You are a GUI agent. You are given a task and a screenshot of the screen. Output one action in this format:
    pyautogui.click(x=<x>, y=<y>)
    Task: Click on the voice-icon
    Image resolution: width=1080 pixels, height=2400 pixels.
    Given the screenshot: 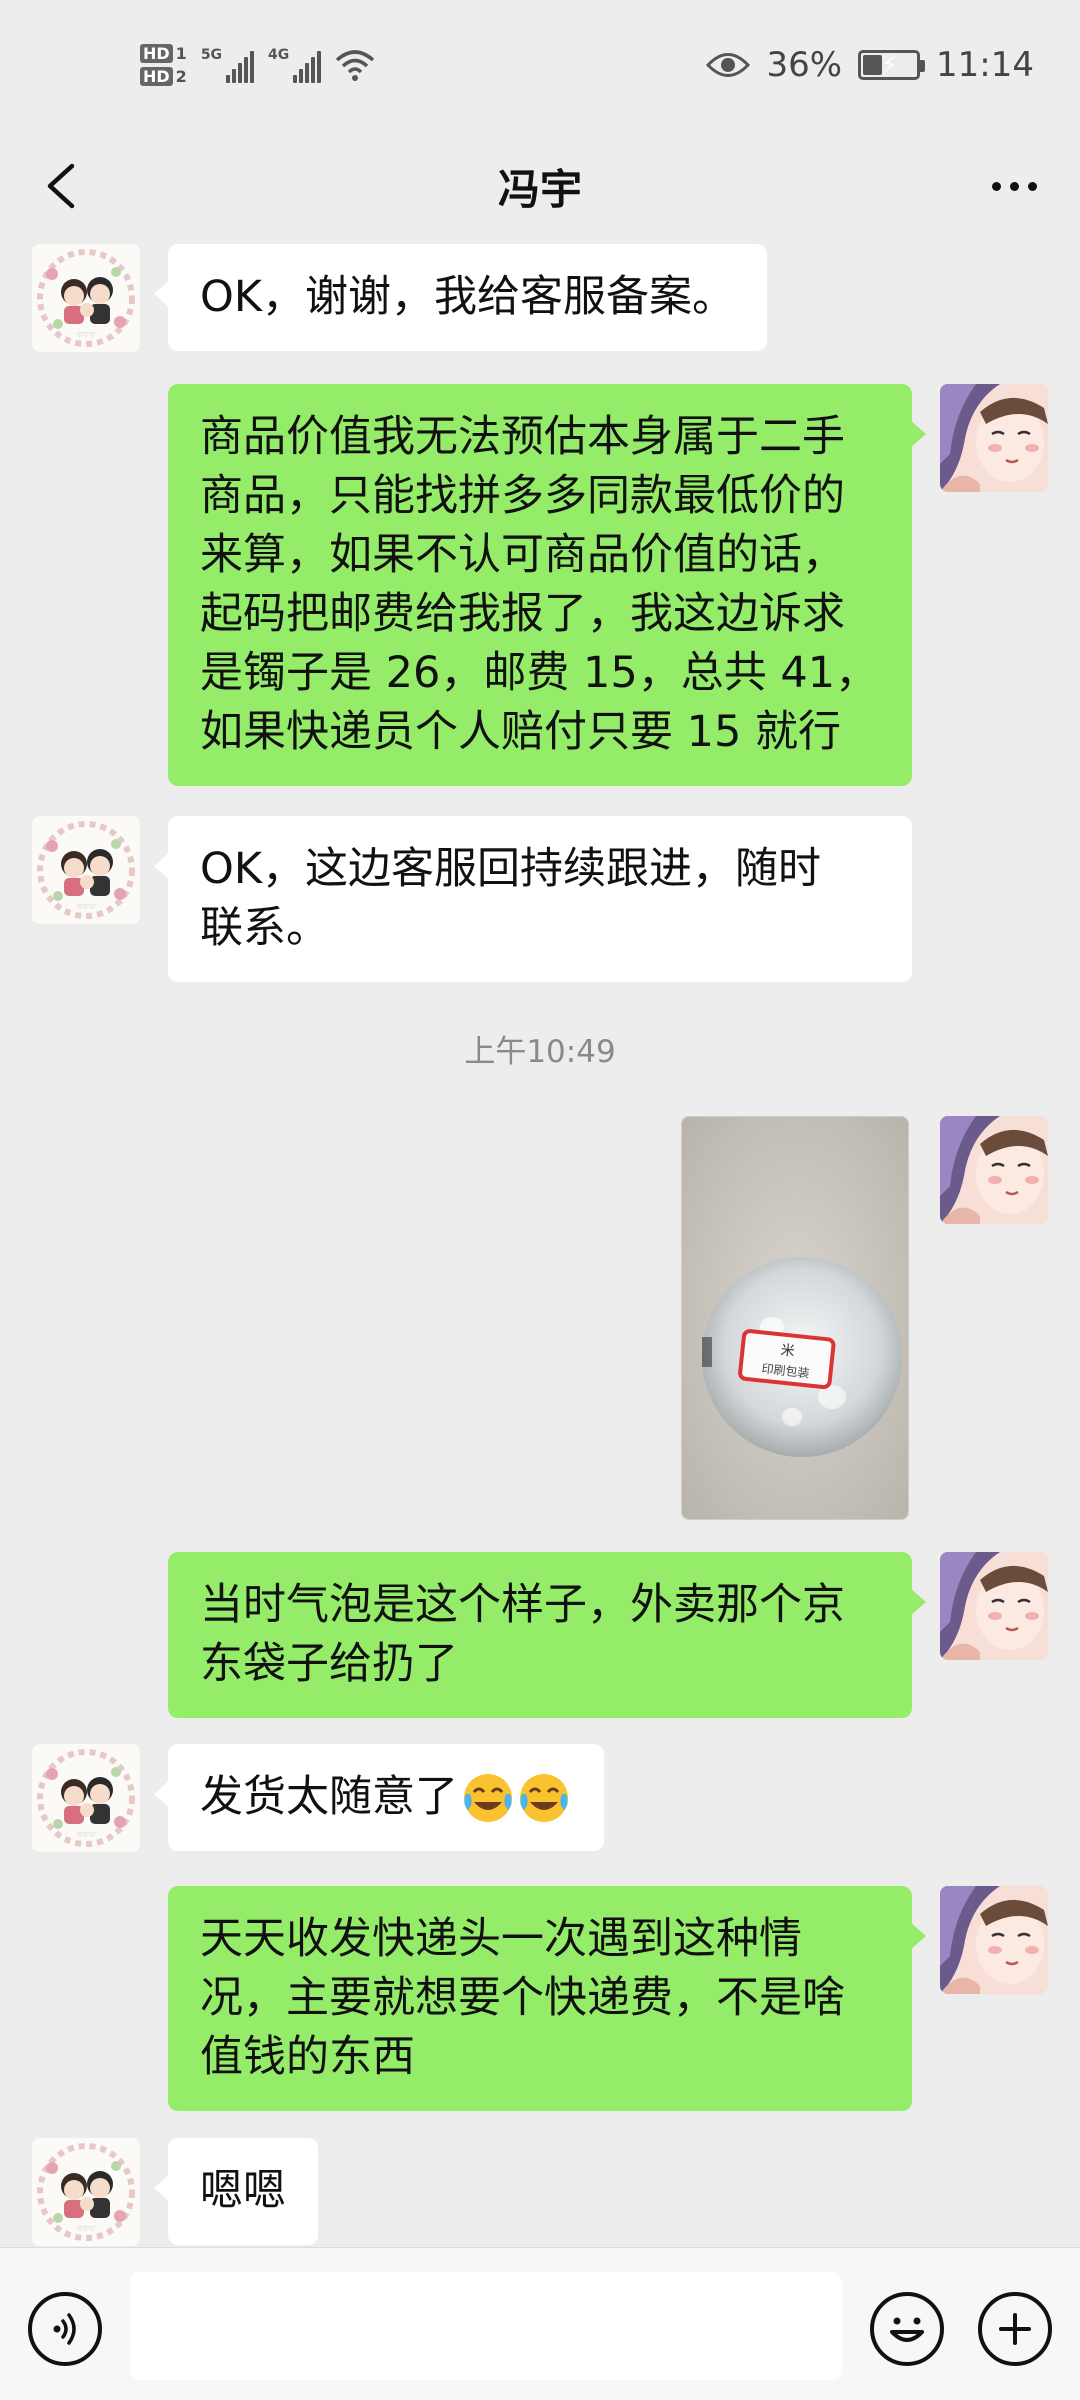 What is the action you would take?
    pyautogui.click(x=64, y=2329)
    